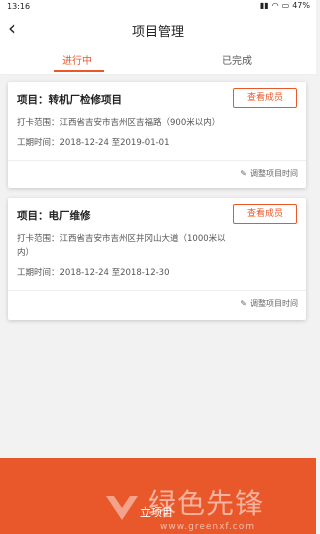 Image resolution: width=320 pixels, height=534 pixels. I want to click on checkin-range-continued: 内）, so click(26, 253).